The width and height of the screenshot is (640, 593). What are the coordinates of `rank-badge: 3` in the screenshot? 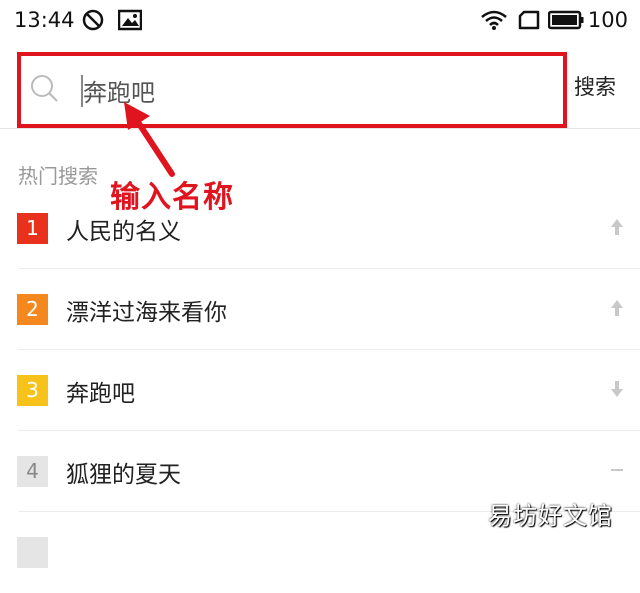 It's located at (32, 390).